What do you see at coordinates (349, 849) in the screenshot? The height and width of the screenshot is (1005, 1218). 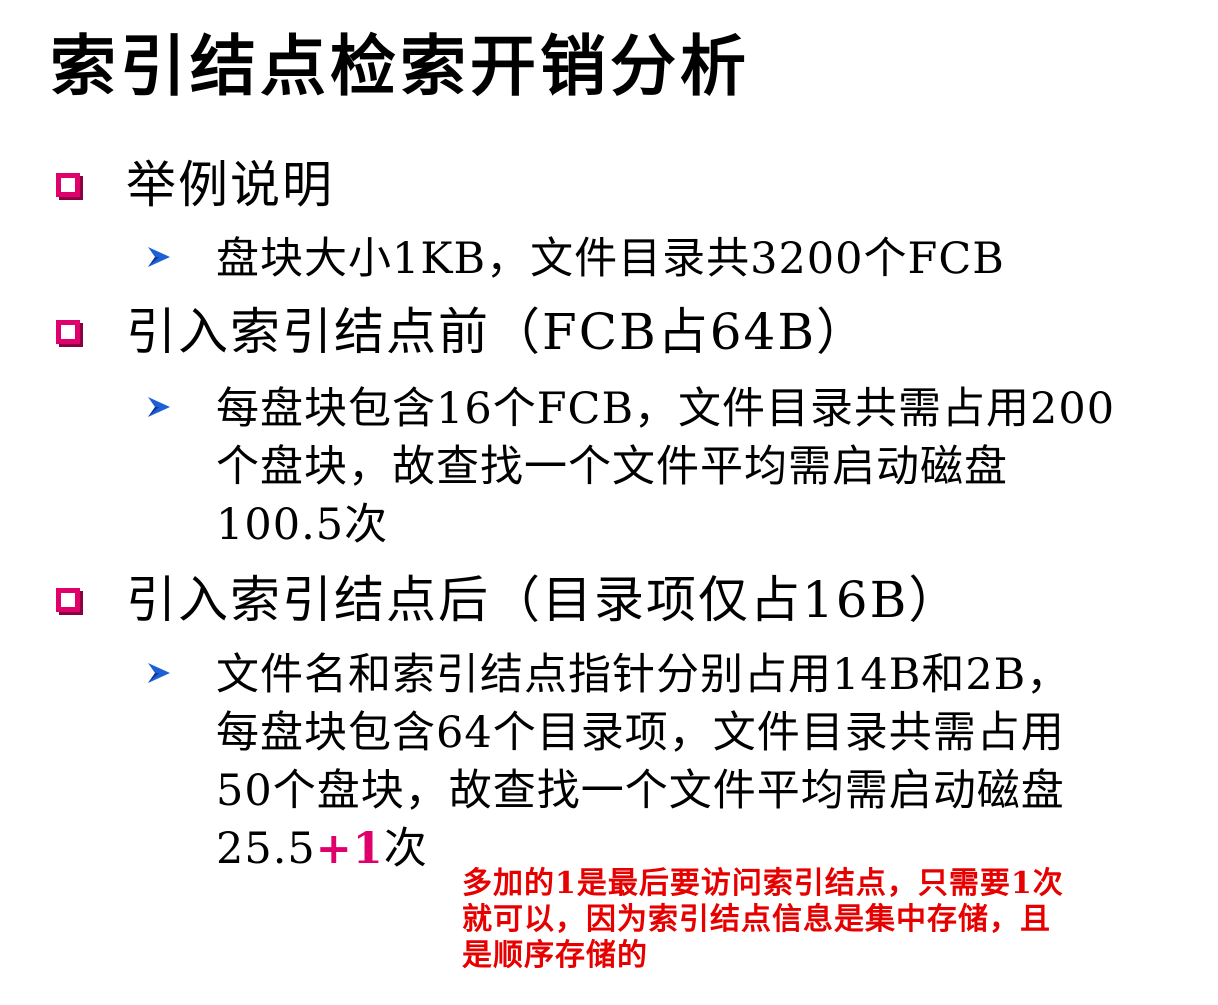 I see `accent-plus-one: +1` at bounding box center [349, 849].